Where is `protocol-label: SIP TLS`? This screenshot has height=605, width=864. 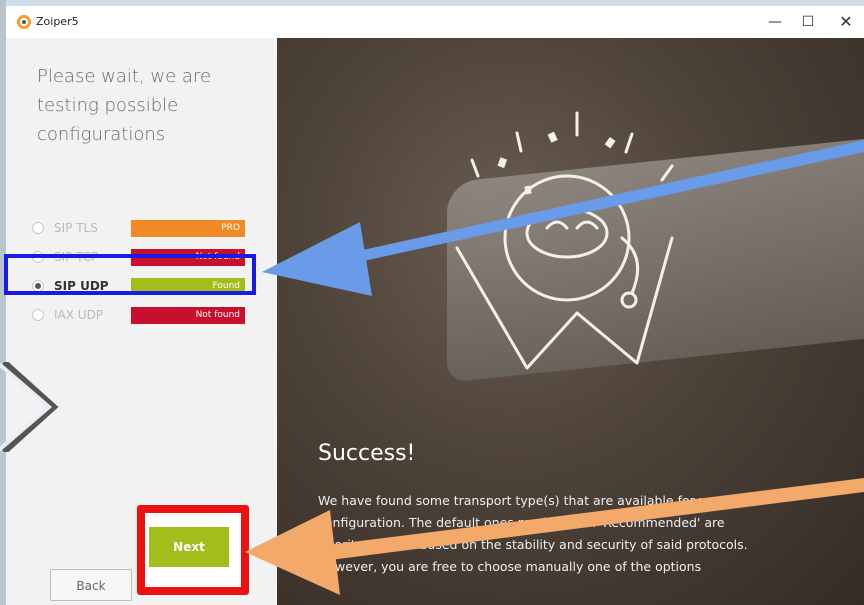
protocol-label: SIP TLS is located at coordinates (76, 228).